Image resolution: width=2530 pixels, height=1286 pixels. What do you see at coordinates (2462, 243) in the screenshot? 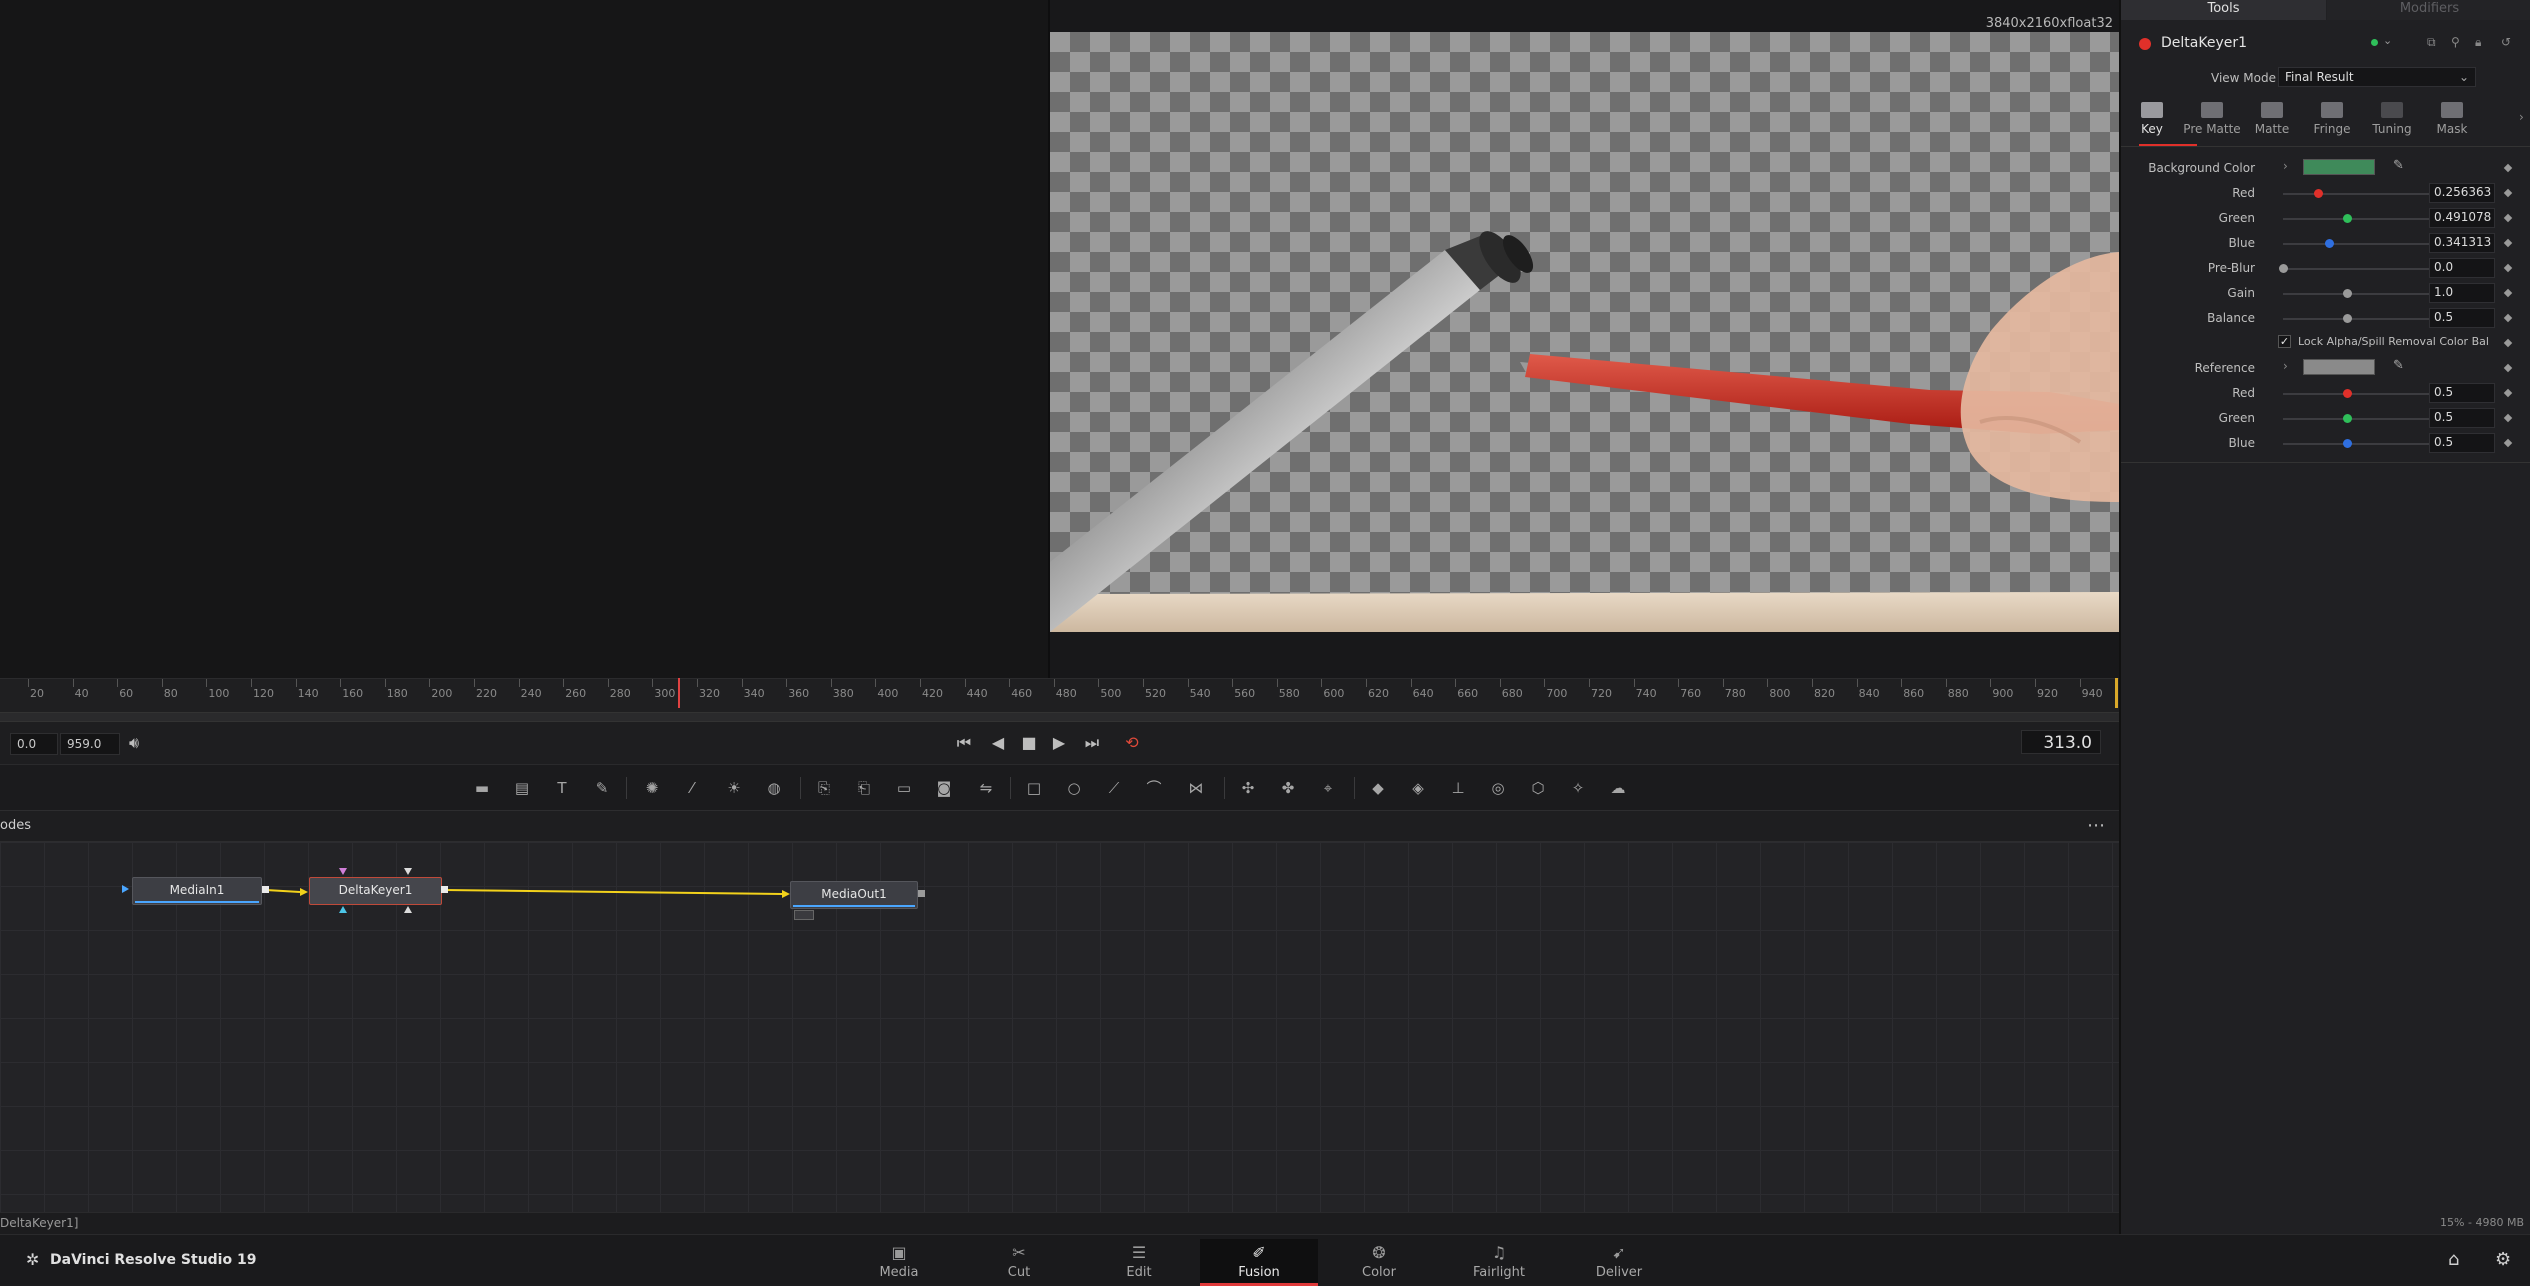
I see `blue-value-field: 0.341313` at bounding box center [2462, 243].